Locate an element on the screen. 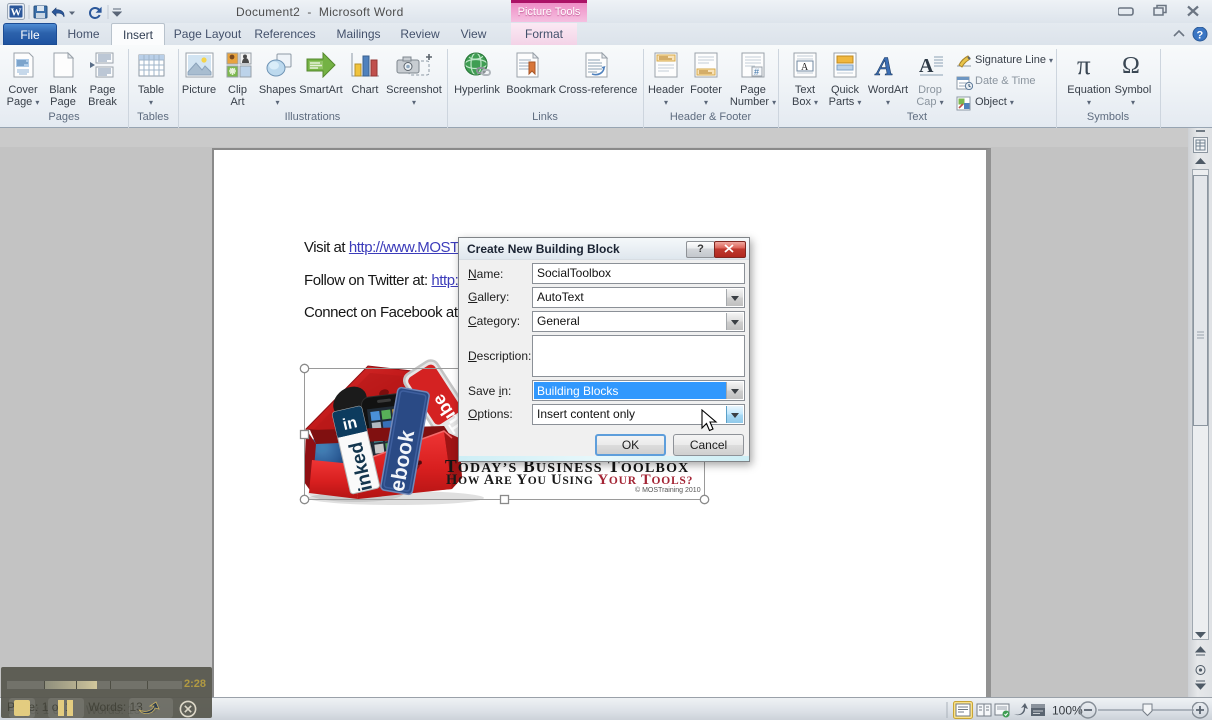  svg-text: 100% is located at coordinates (1067, 711).